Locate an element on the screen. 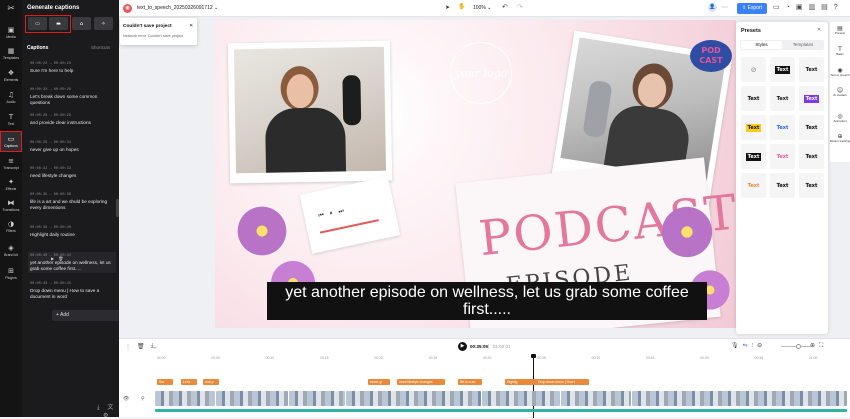 The height and width of the screenshot is (419, 850). tab-styles: Styles is located at coordinates (761, 45).